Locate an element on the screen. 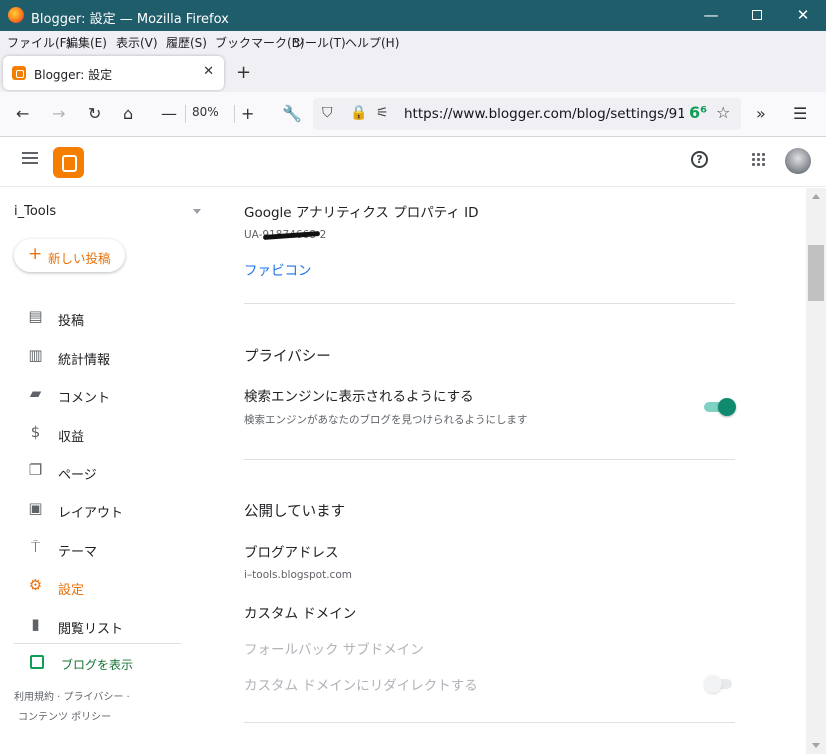 This screenshot has width=826, height=754. maximize-button is located at coordinates (757, 15).